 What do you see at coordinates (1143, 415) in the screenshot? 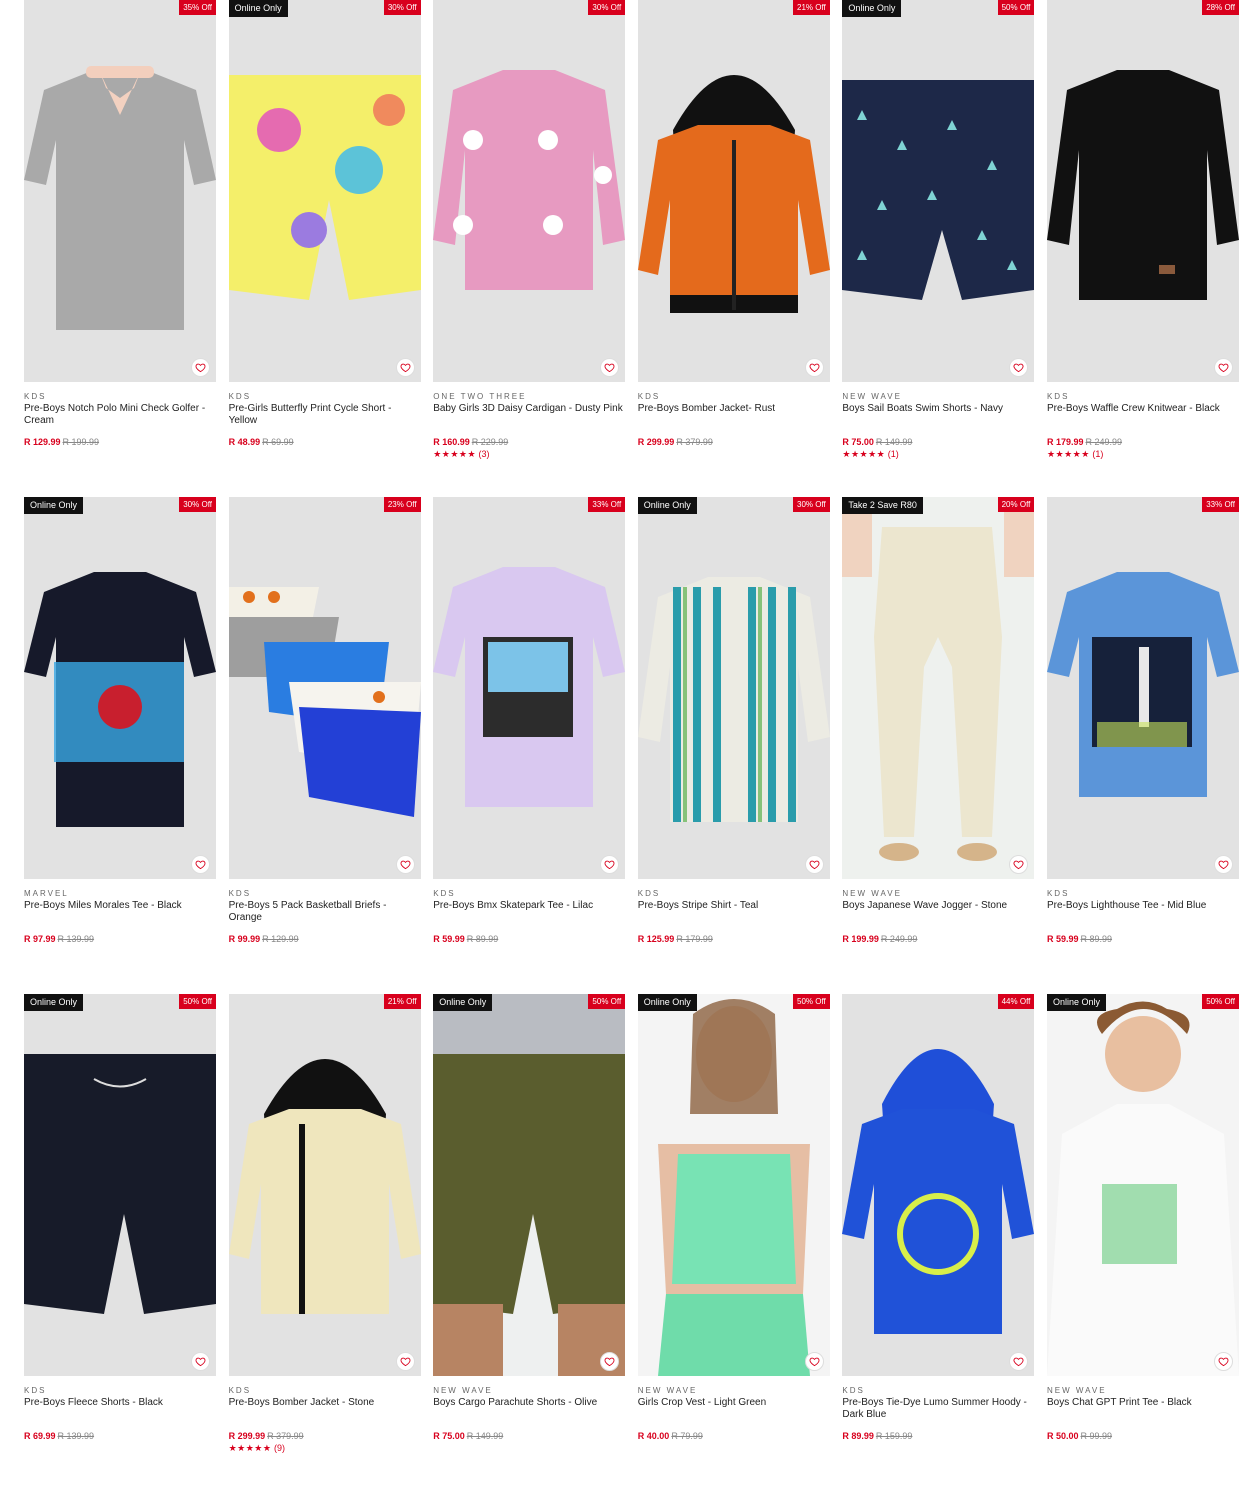
I see `product-name: Pre-Boys Waffle Crew Knitwear - Black` at bounding box center [1143, 415].